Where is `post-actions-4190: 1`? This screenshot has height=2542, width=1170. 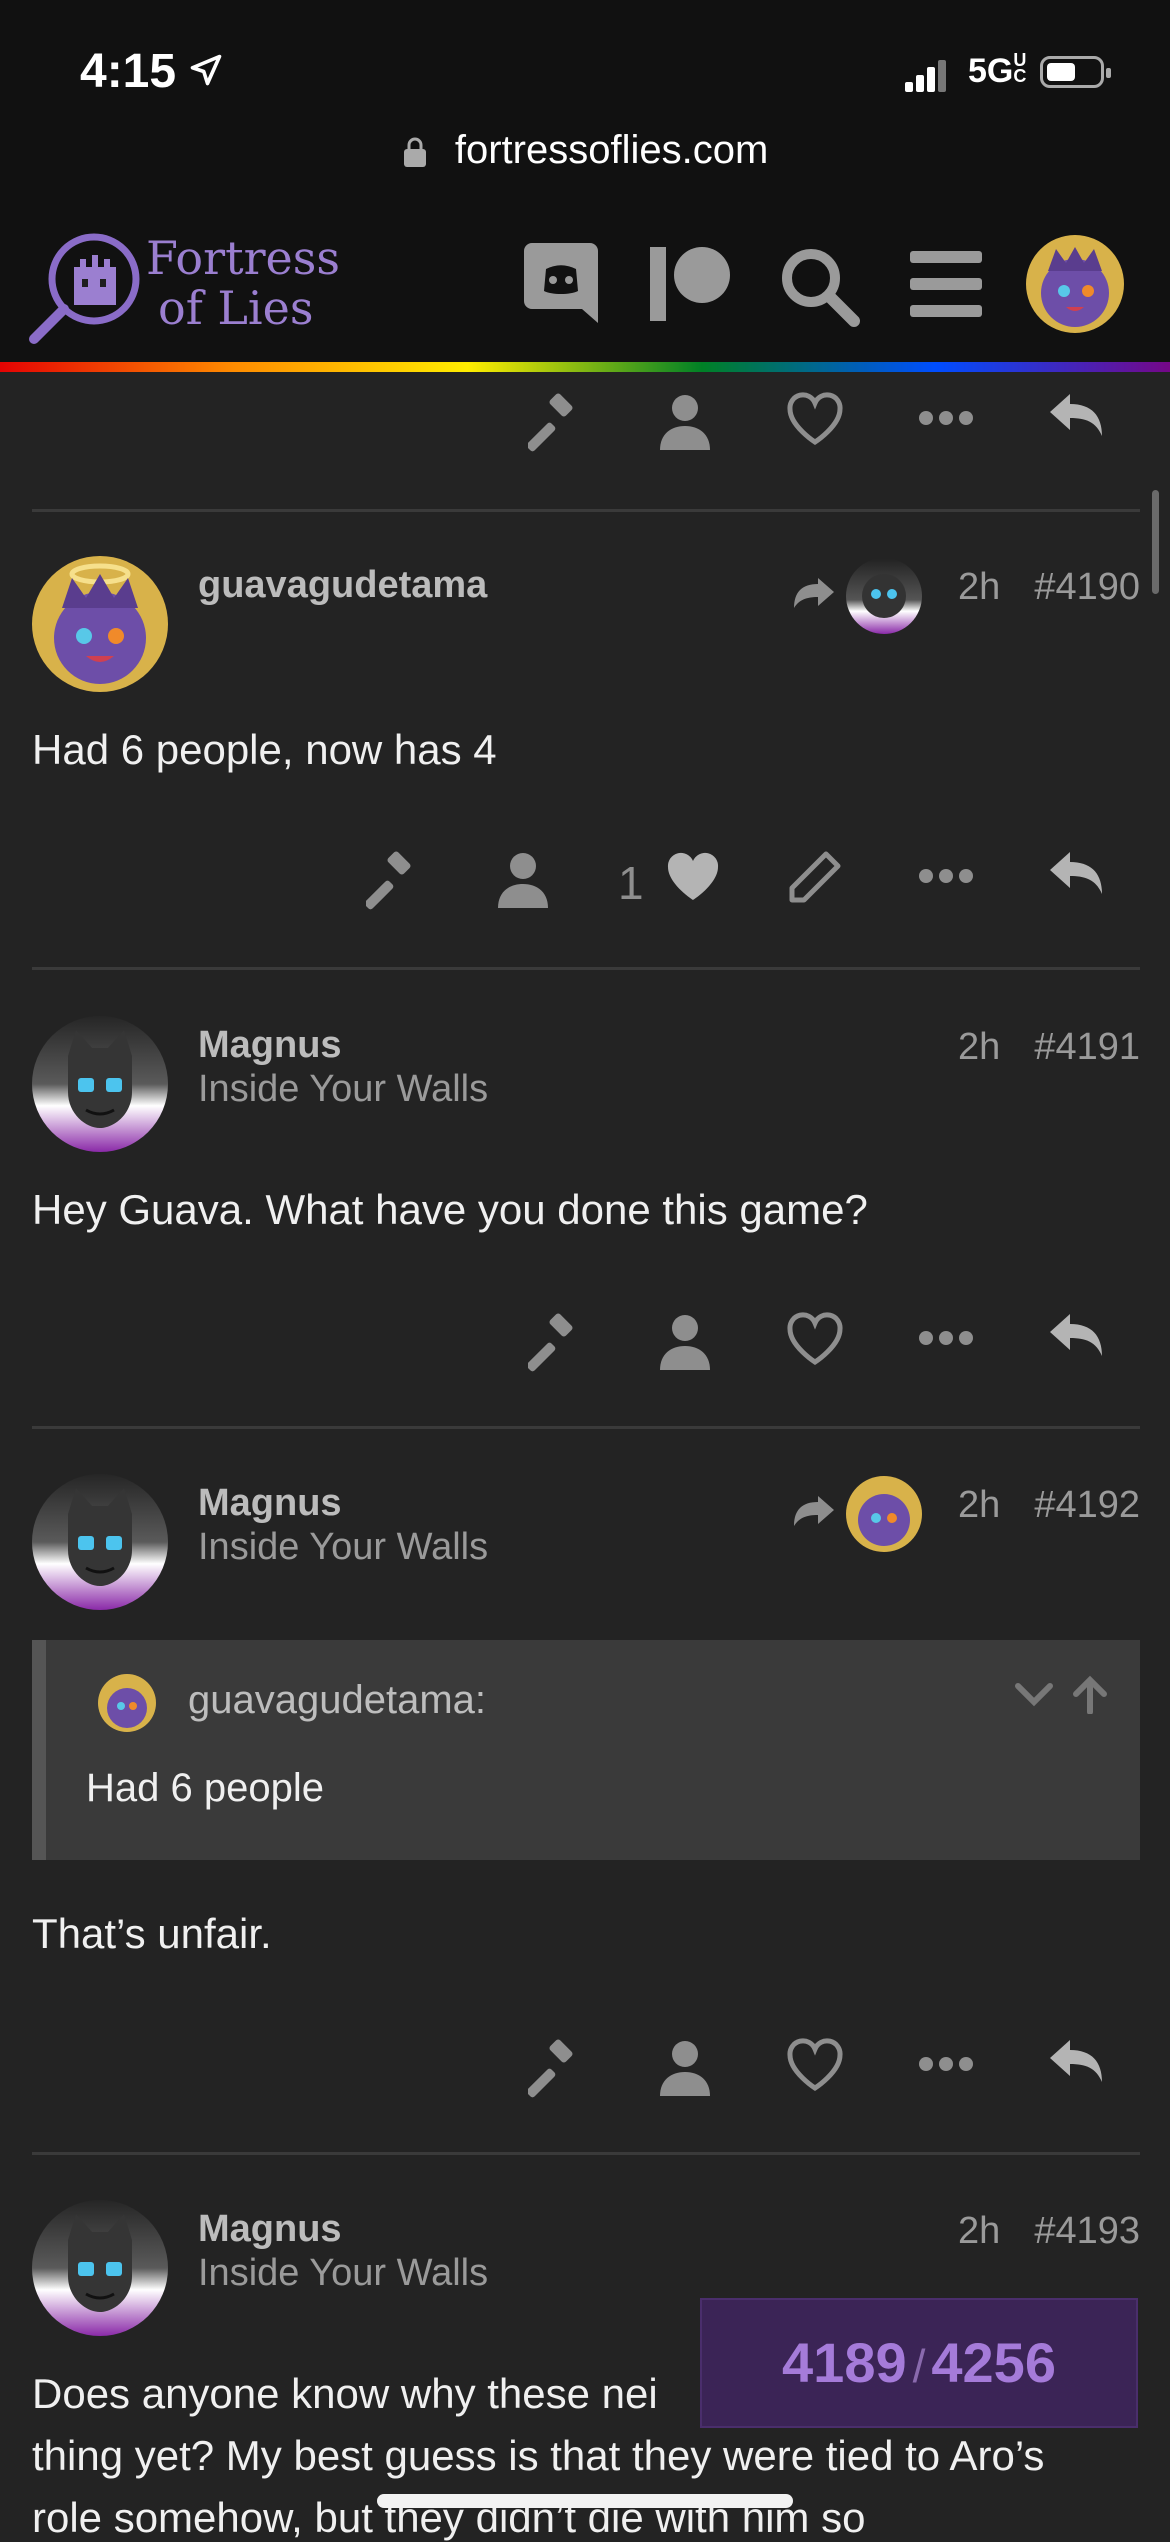
post-actions-4190: 1 is located at coordinates (585, 885).